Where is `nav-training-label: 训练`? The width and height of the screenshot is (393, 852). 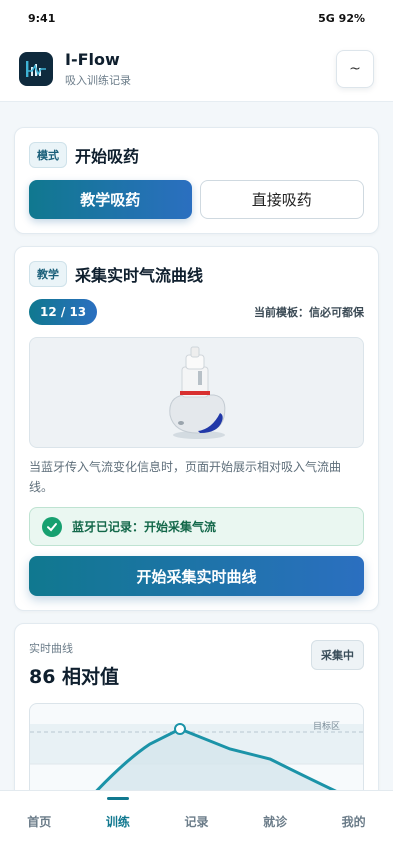
nav-training-label: 训练 is located at coordinates (117, 822).